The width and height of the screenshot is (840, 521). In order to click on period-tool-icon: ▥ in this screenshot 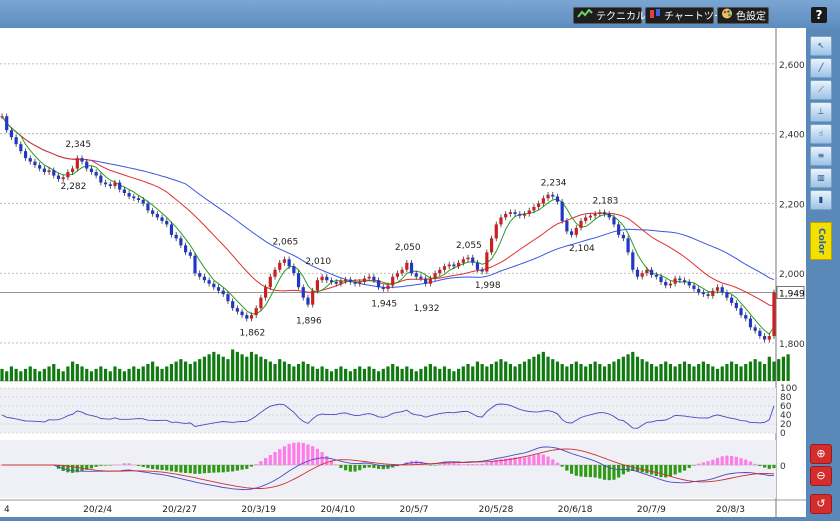, I will do `click(821, 178)`.